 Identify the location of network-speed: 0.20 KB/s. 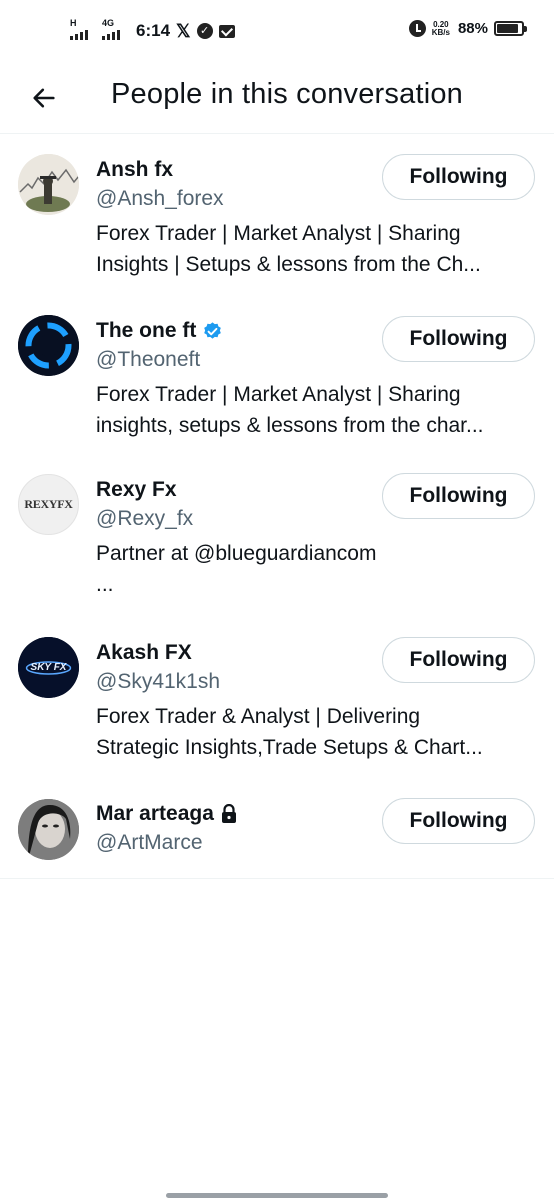
(440, 28).